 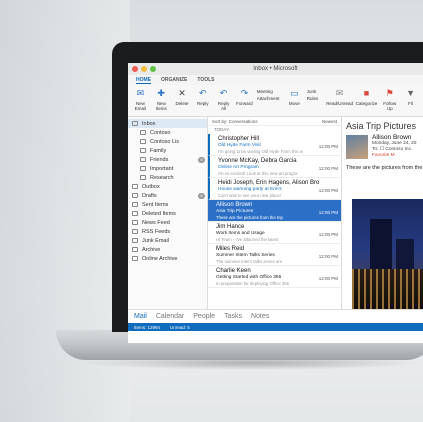 I want to click on category-label: Favorite M, so click(x=383, y=155).